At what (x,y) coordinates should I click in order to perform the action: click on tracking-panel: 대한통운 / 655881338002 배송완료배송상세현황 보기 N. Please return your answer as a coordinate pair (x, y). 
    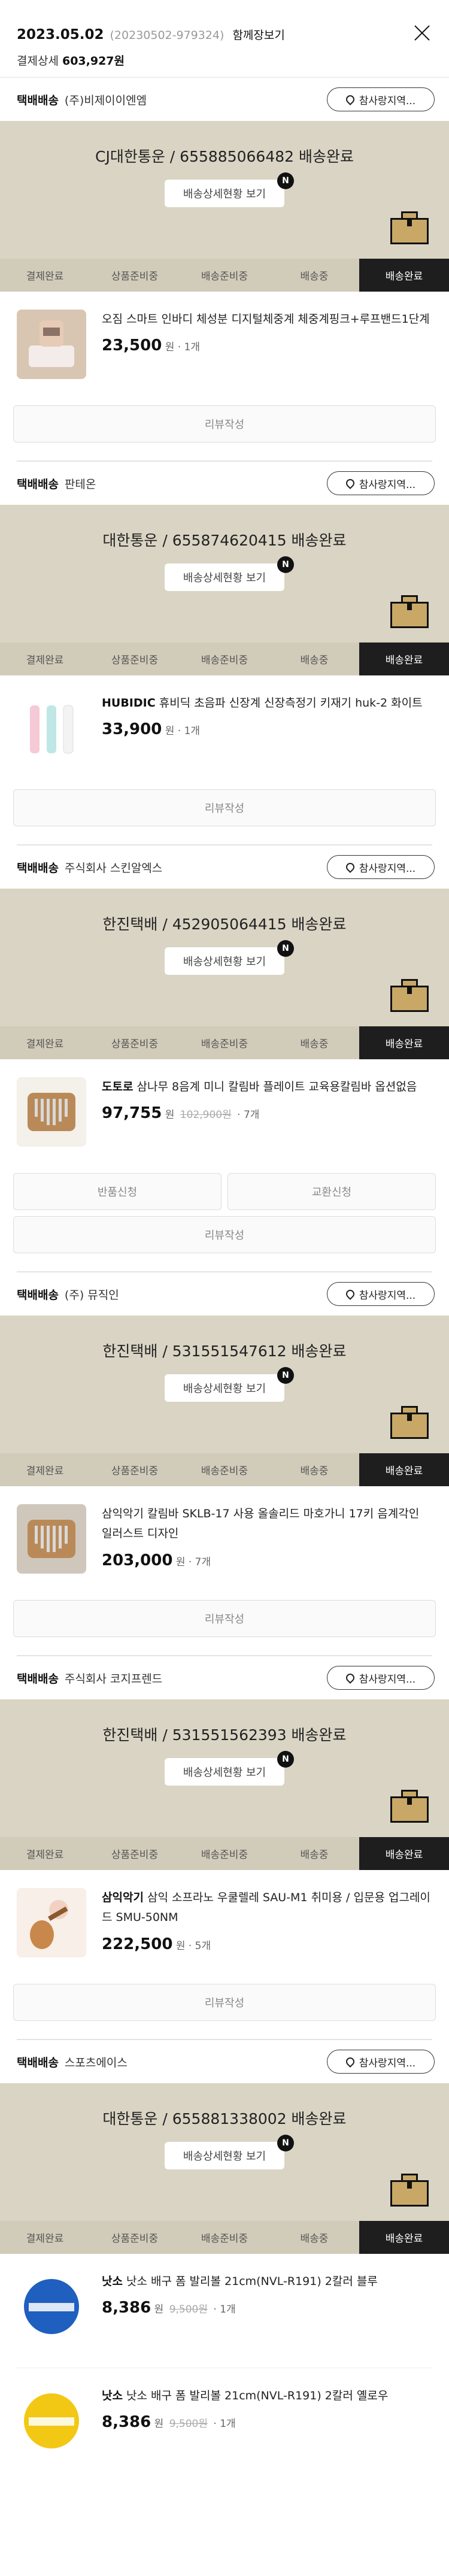
    Looking at the image, I should click on (224, 2152).